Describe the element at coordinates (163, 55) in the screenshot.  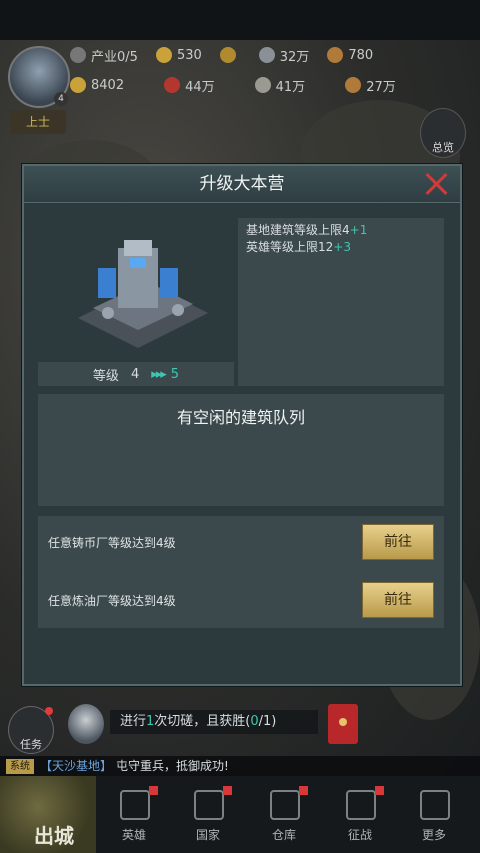
I see `gold-coin-icon` at that location.